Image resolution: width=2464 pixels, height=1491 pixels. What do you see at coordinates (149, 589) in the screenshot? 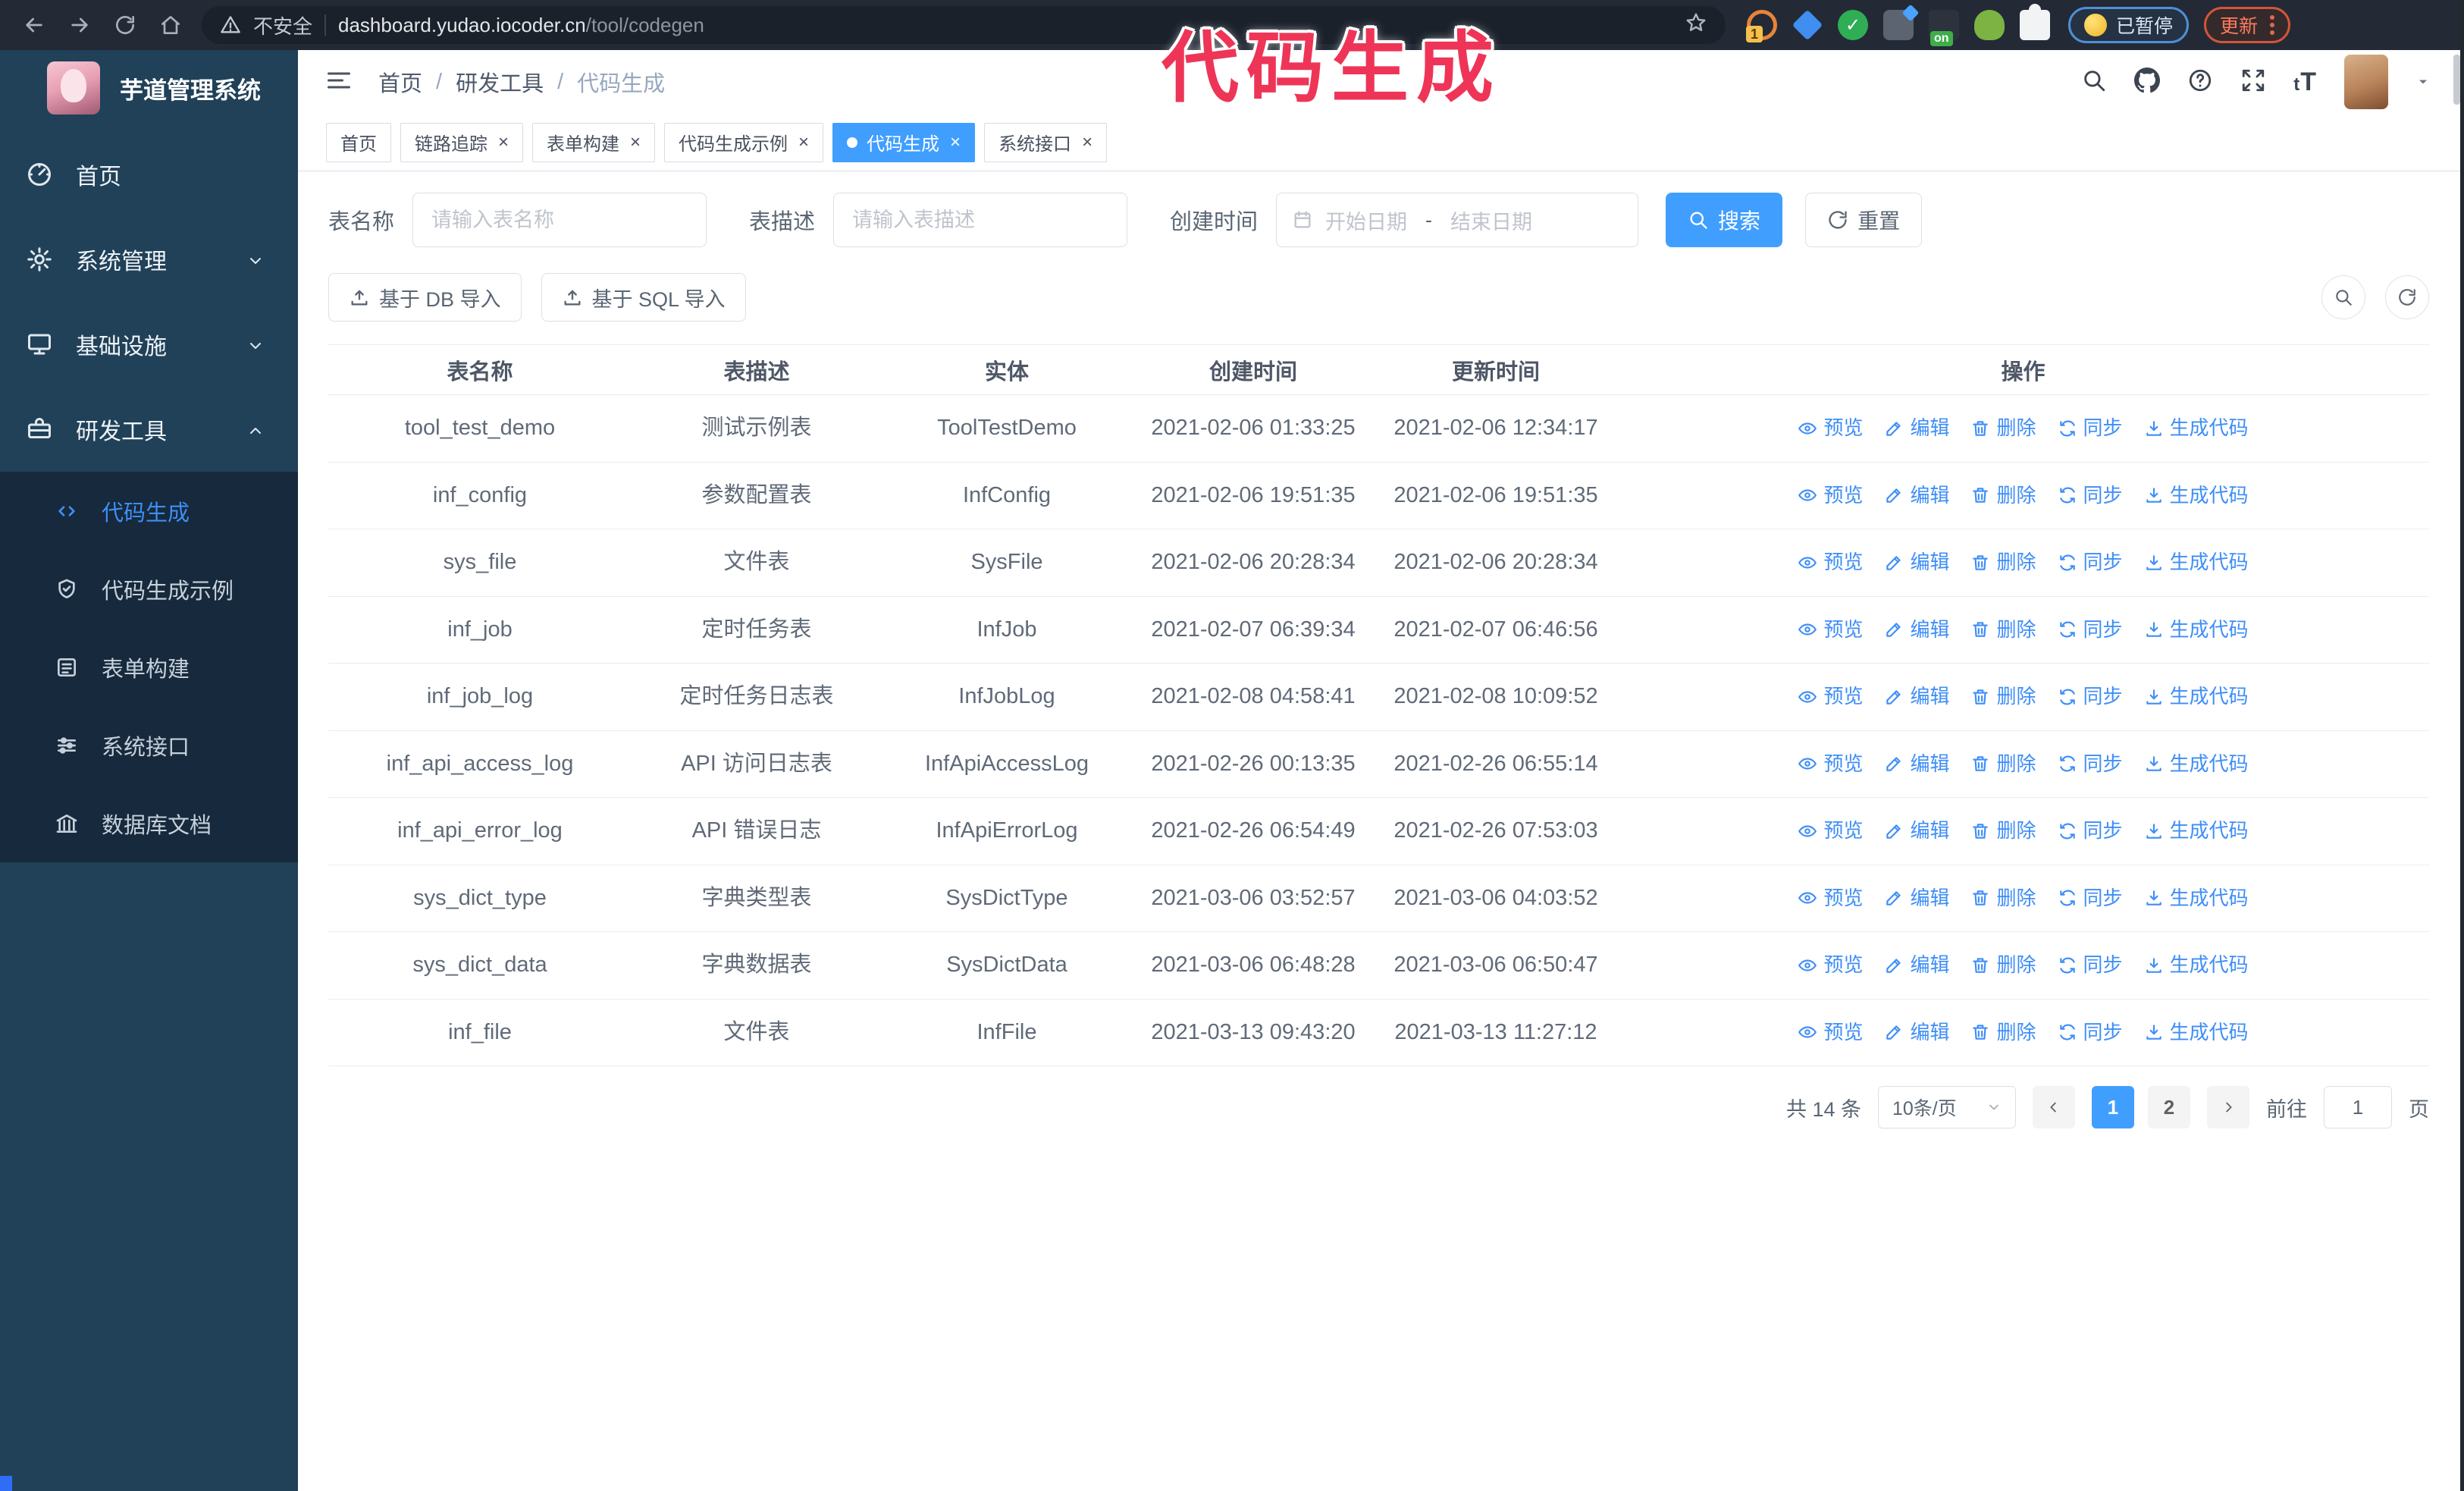
I see `sidebar-subitem-codegen-example: 代码生成示例` at bounding box center [149, 589].